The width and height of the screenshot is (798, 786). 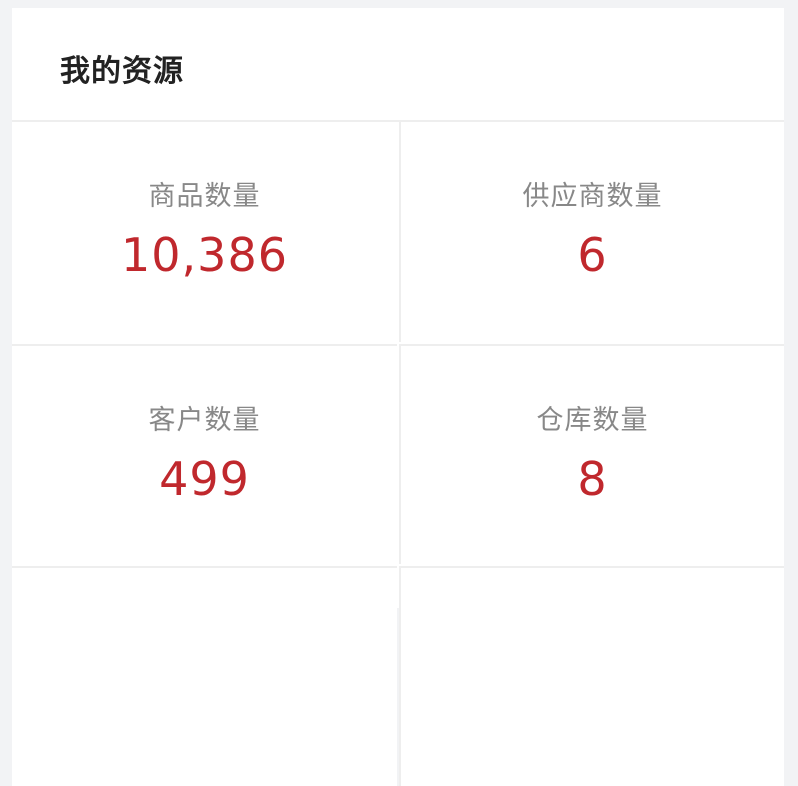 What do you see at coordinates (204, 196) in the screenshot?
I see `stat-label: 商品数量` at bounding box center [204, 196].